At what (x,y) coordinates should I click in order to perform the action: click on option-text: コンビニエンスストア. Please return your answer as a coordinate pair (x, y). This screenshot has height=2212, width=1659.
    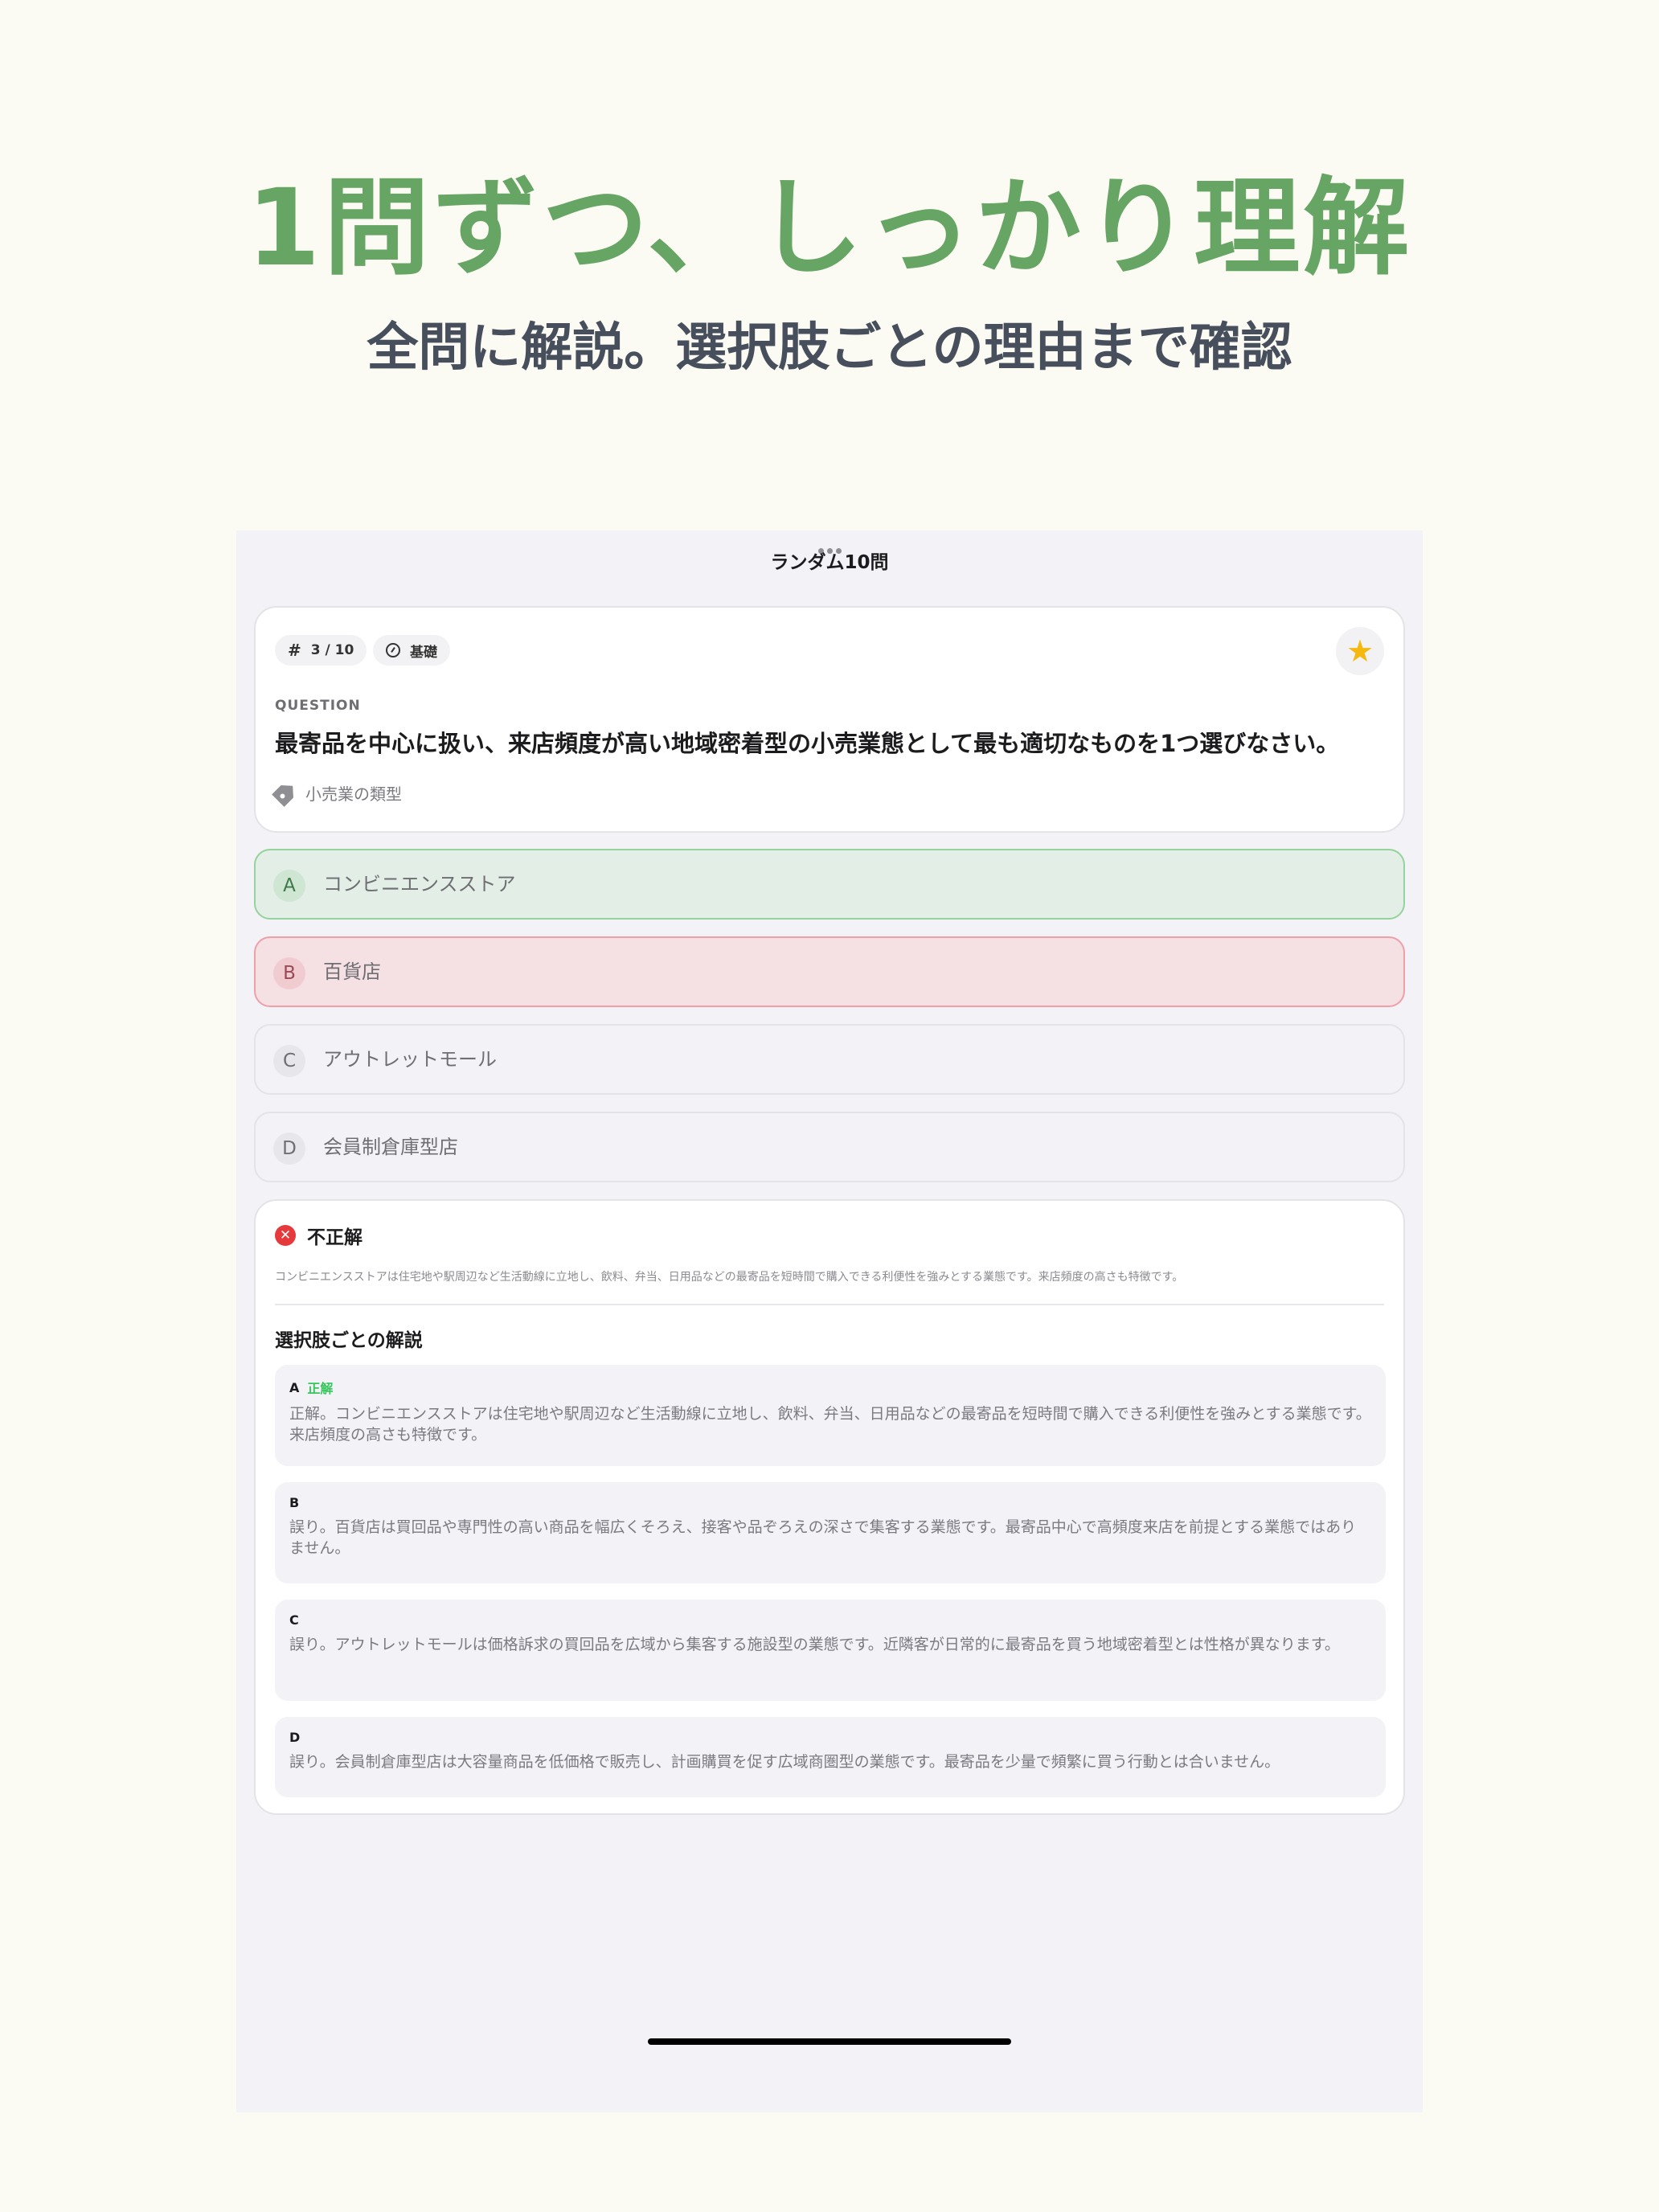
    Looking at the image, I should click on (420, 884).